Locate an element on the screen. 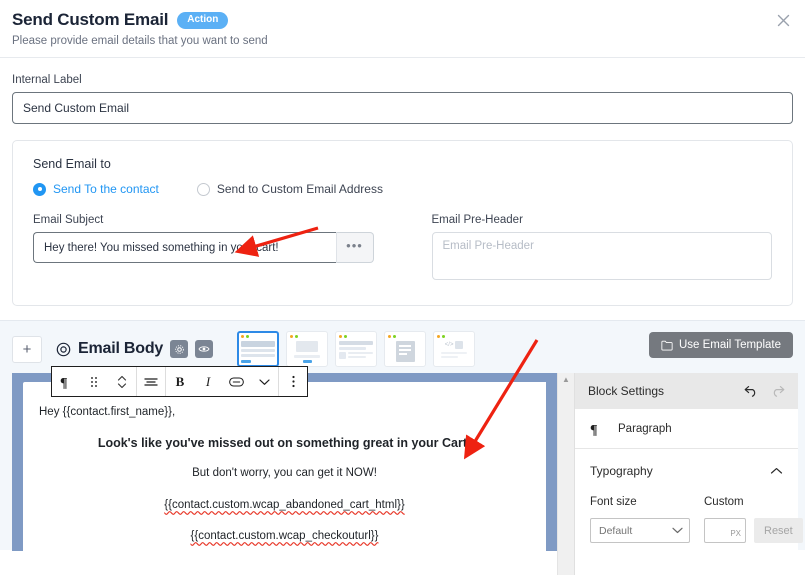  editor-scrollbar: ▲ is located at coordinates (565, 474).